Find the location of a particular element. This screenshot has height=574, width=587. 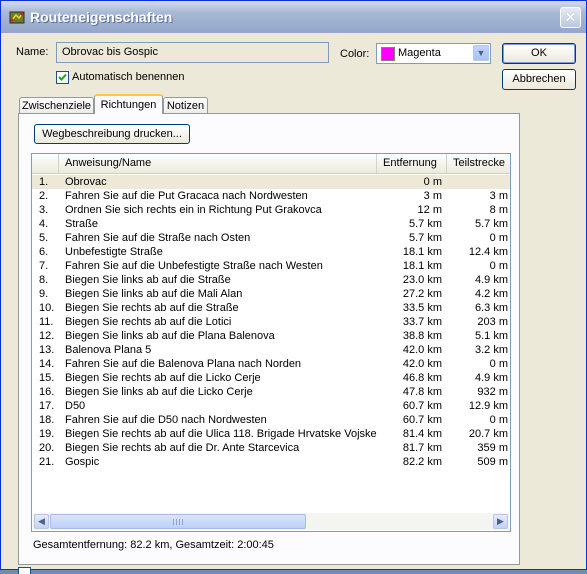

row-instruction: Straße is located at coordinates (82, 224).